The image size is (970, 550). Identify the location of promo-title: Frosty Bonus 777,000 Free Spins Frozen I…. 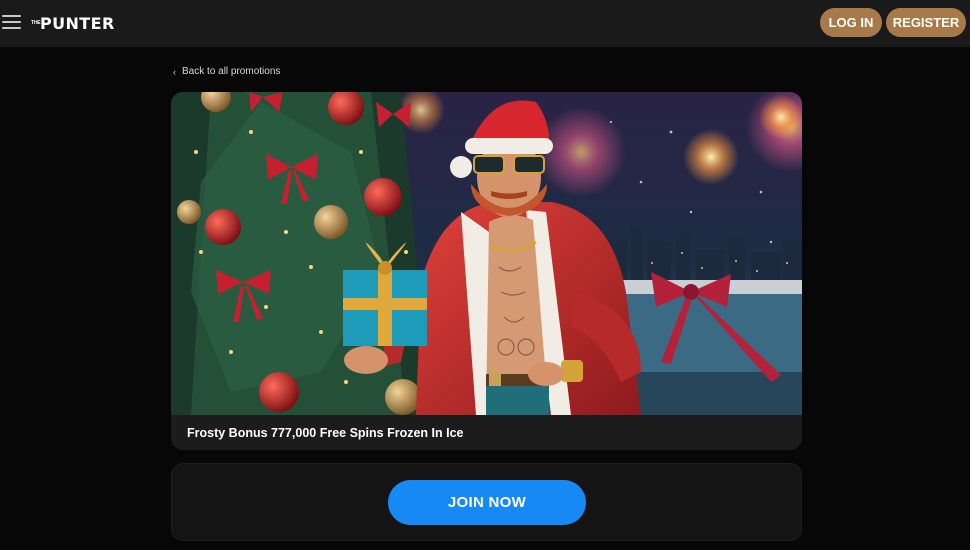
(486, 432).